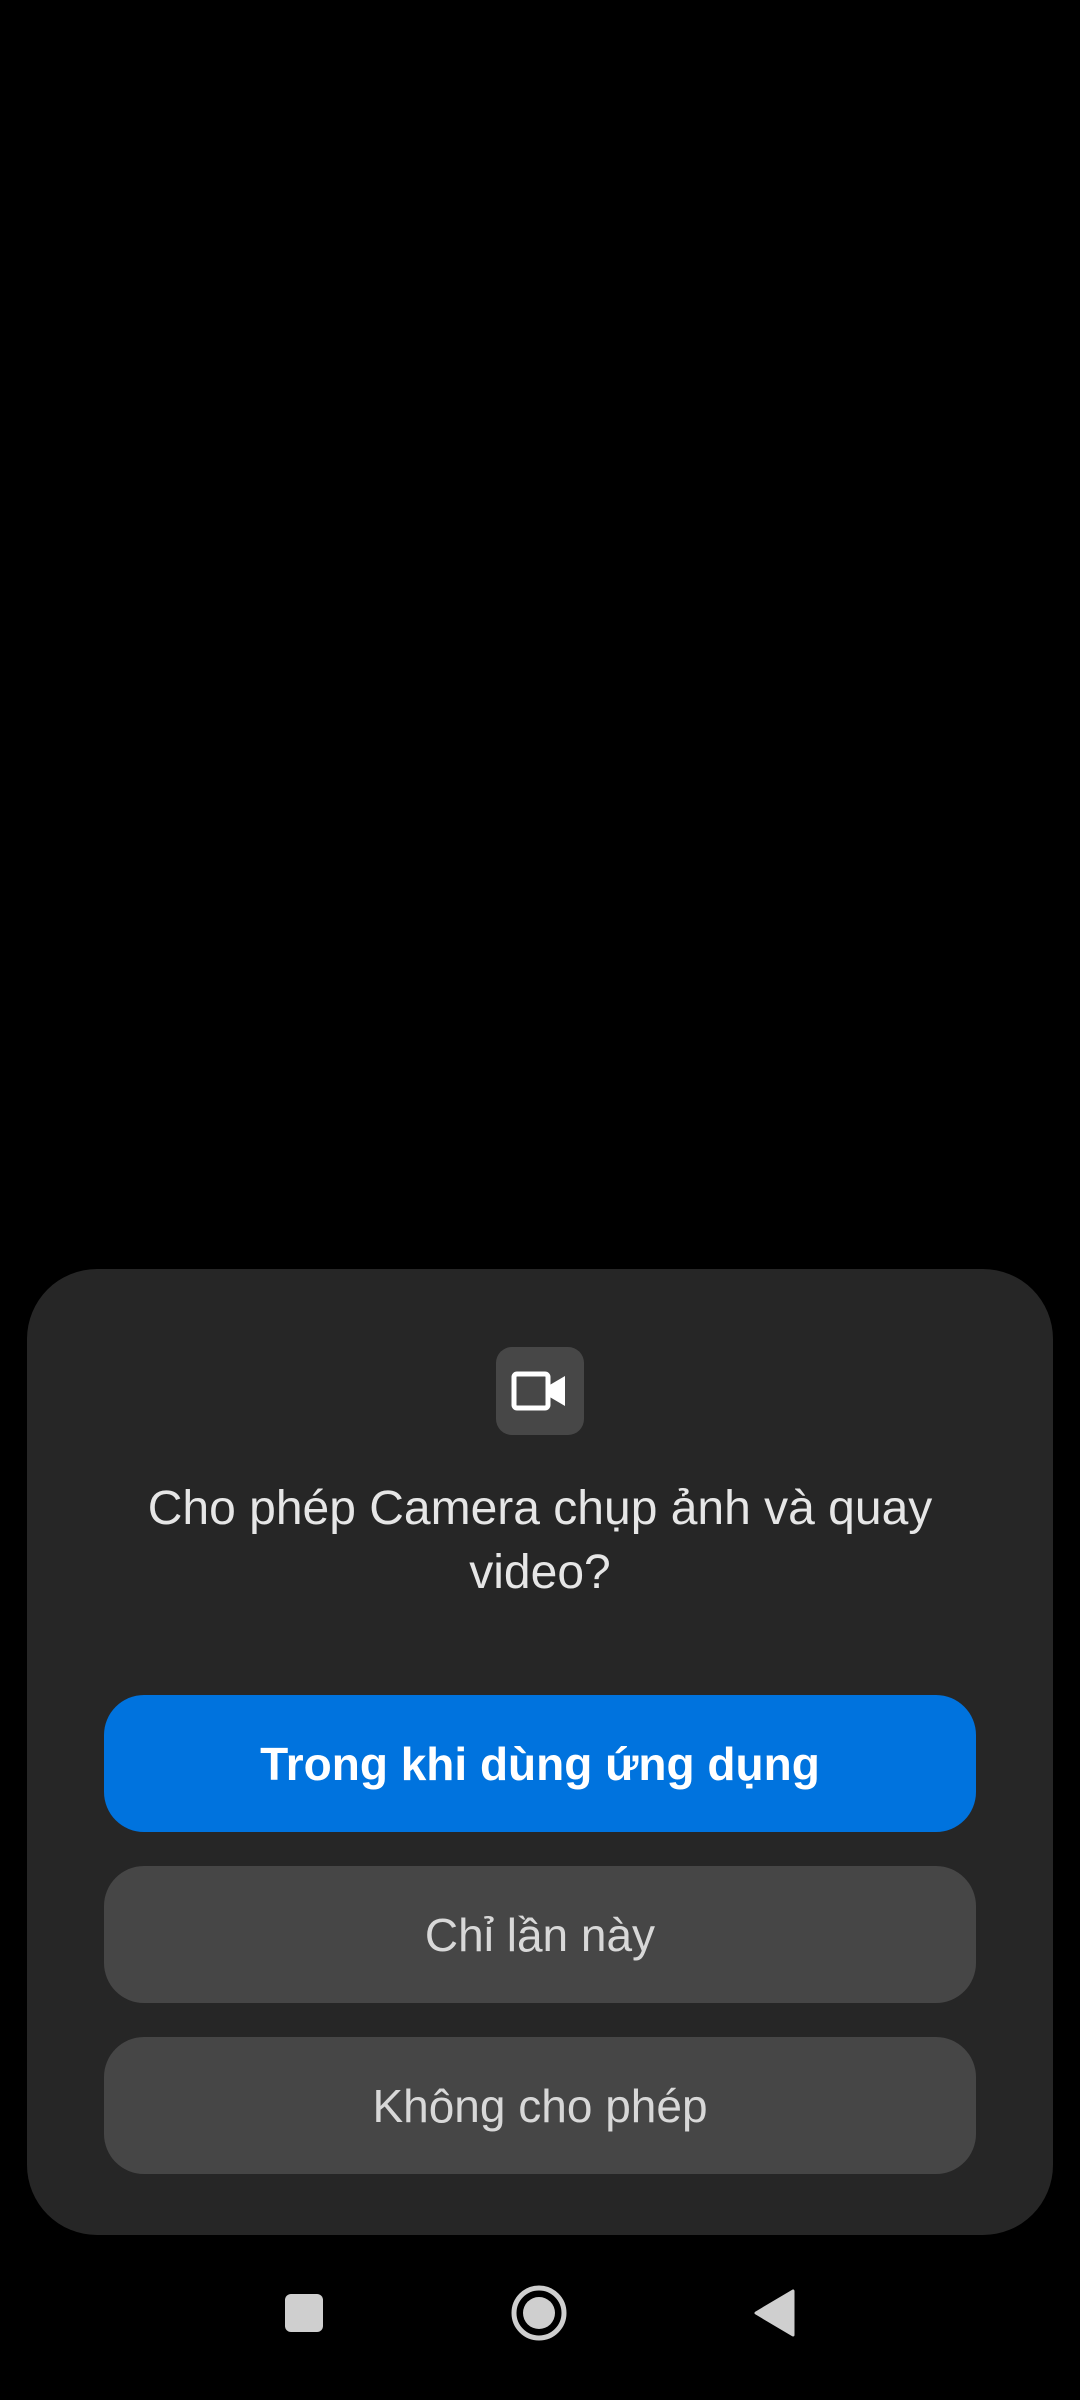  I want to click on navigation-bar, so click(540, 2330).